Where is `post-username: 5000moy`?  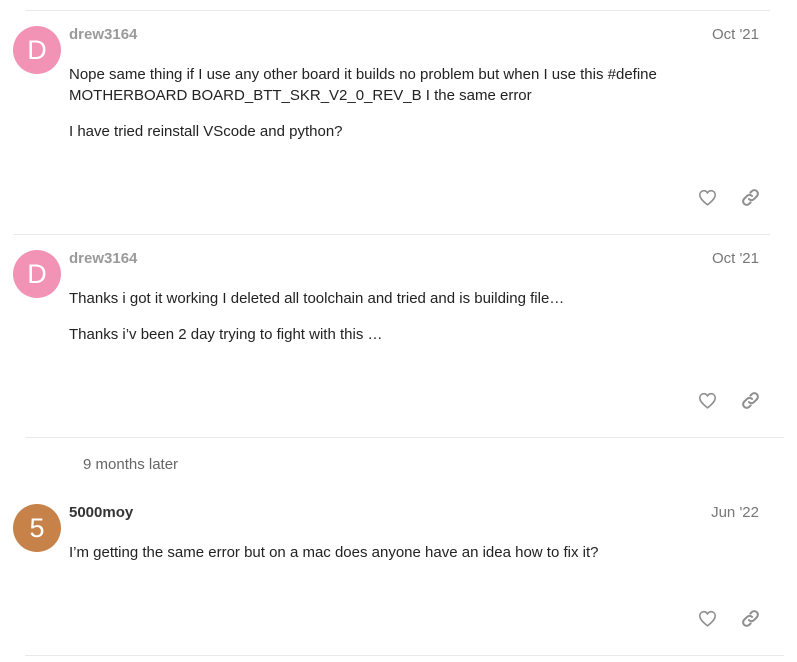
post-username: 5000moy is located at coordinates (101, 513).